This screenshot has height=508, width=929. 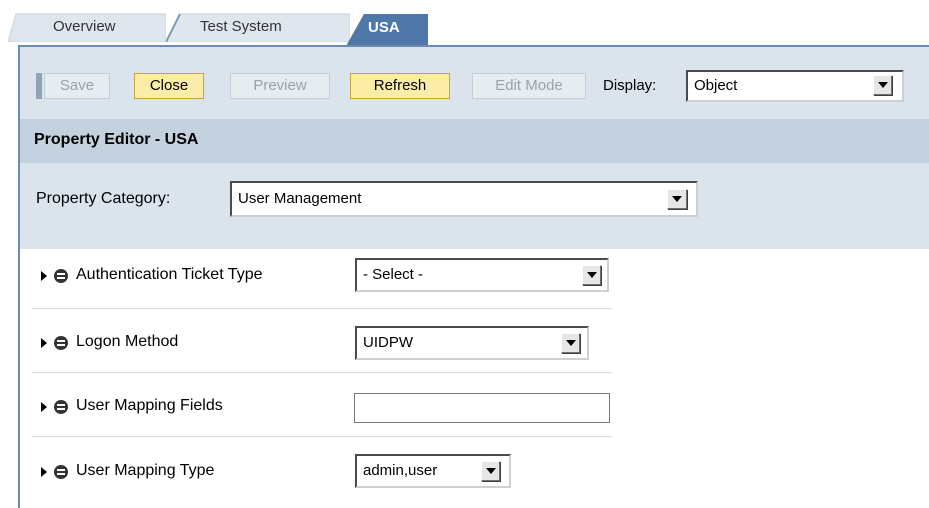 I want to click on user-mapping-type-arrow-icon, so click(x=490, y=471).